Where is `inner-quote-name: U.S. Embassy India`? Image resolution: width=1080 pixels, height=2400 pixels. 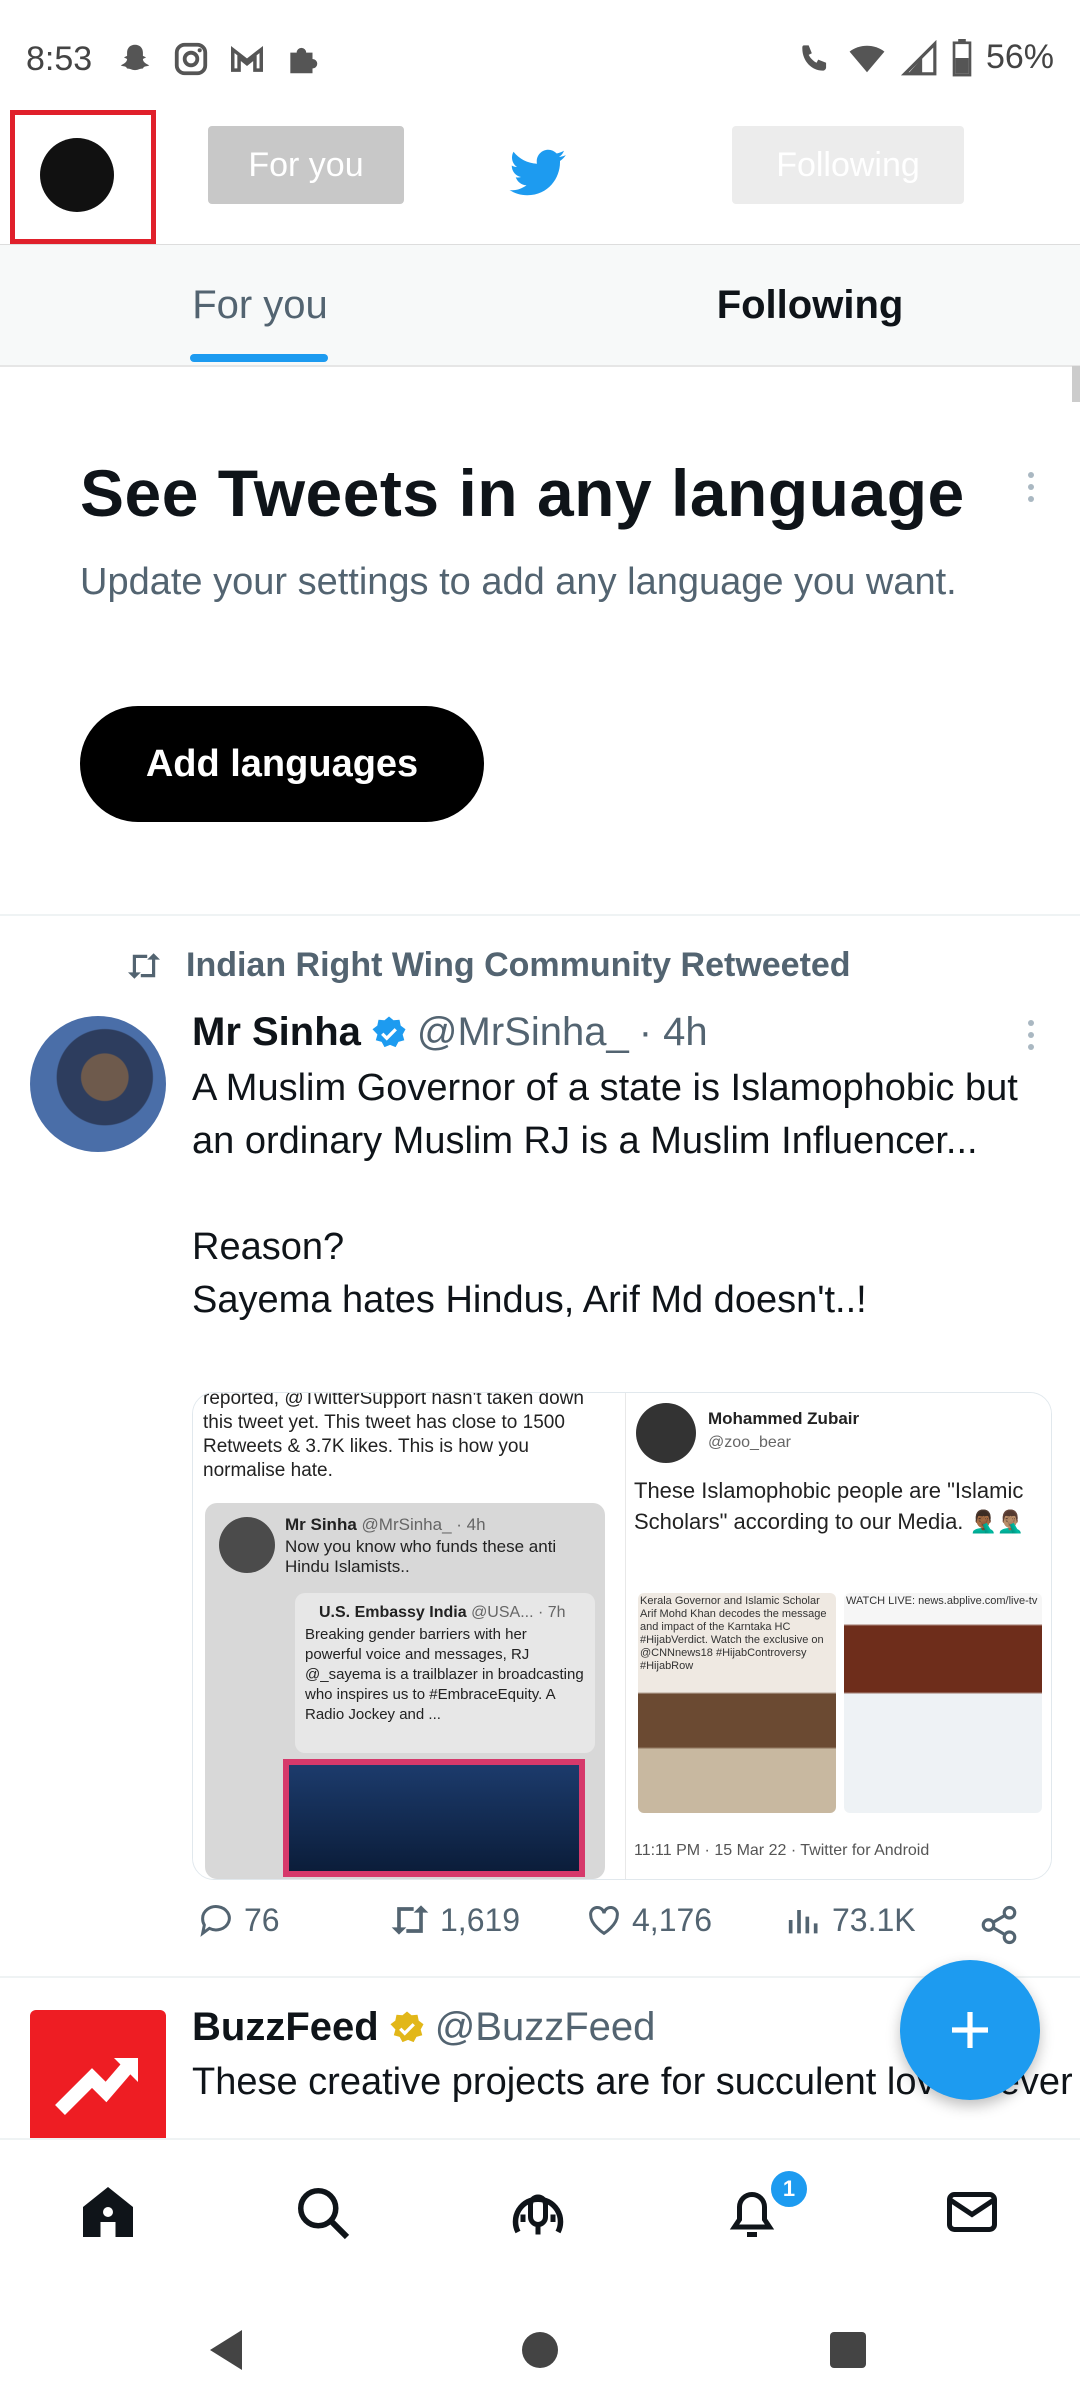 inner-quote-name: U.S. Embassy India is located at coordinates (393, 1612).